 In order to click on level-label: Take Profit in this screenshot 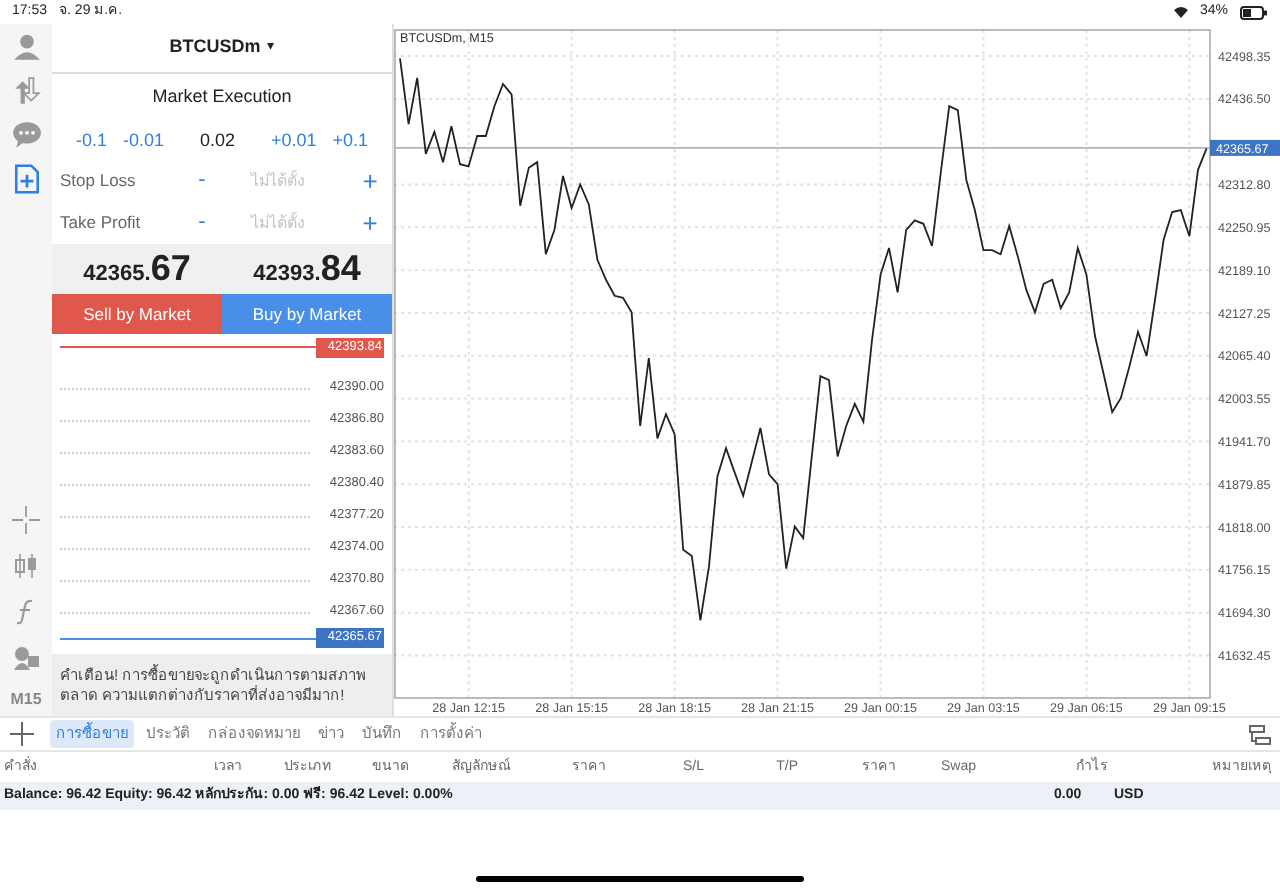, I will do `click(101, 223)`.